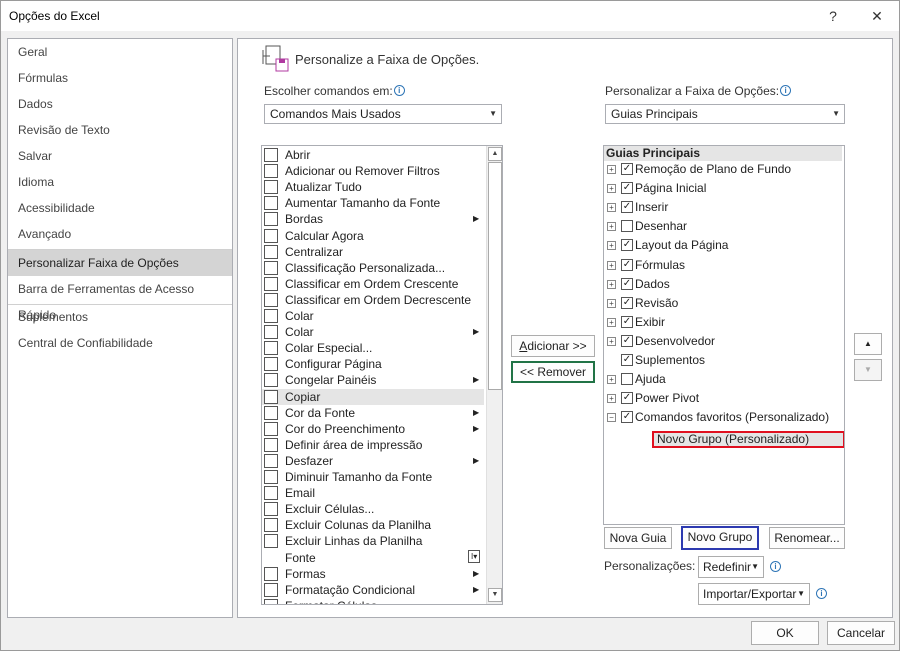  What do you see at coordinates (120, 234) in the screenshot?
I see `nav-item-avancado: Avançado` at bounding box center [120, 234].